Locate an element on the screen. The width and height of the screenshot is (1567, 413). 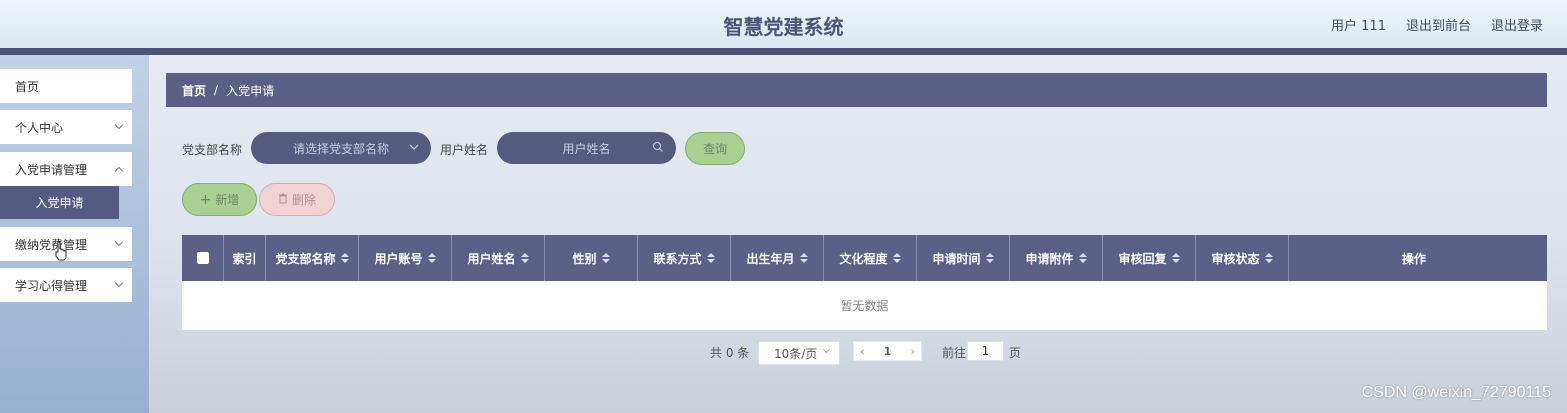
delete-button-label: 删除 is located at coordinates (303, 200).